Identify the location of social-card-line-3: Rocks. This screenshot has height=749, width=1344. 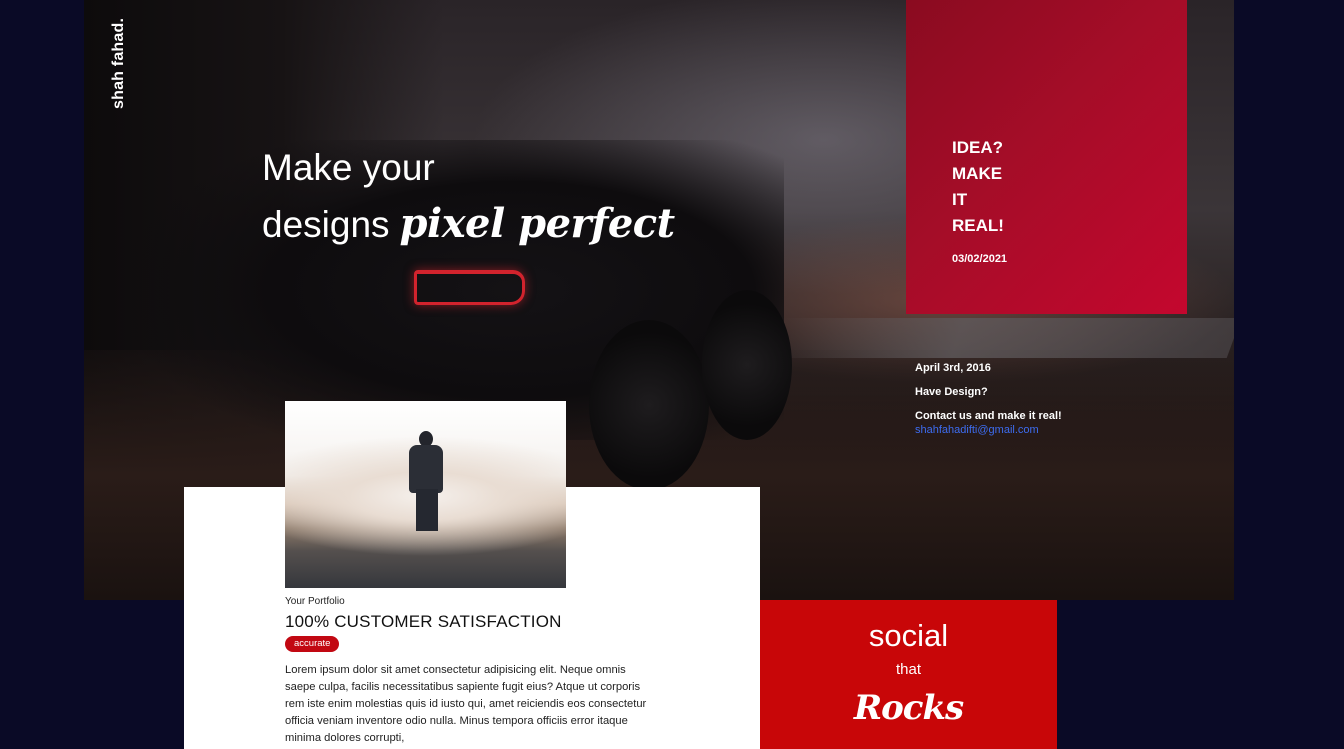
(908, 708).